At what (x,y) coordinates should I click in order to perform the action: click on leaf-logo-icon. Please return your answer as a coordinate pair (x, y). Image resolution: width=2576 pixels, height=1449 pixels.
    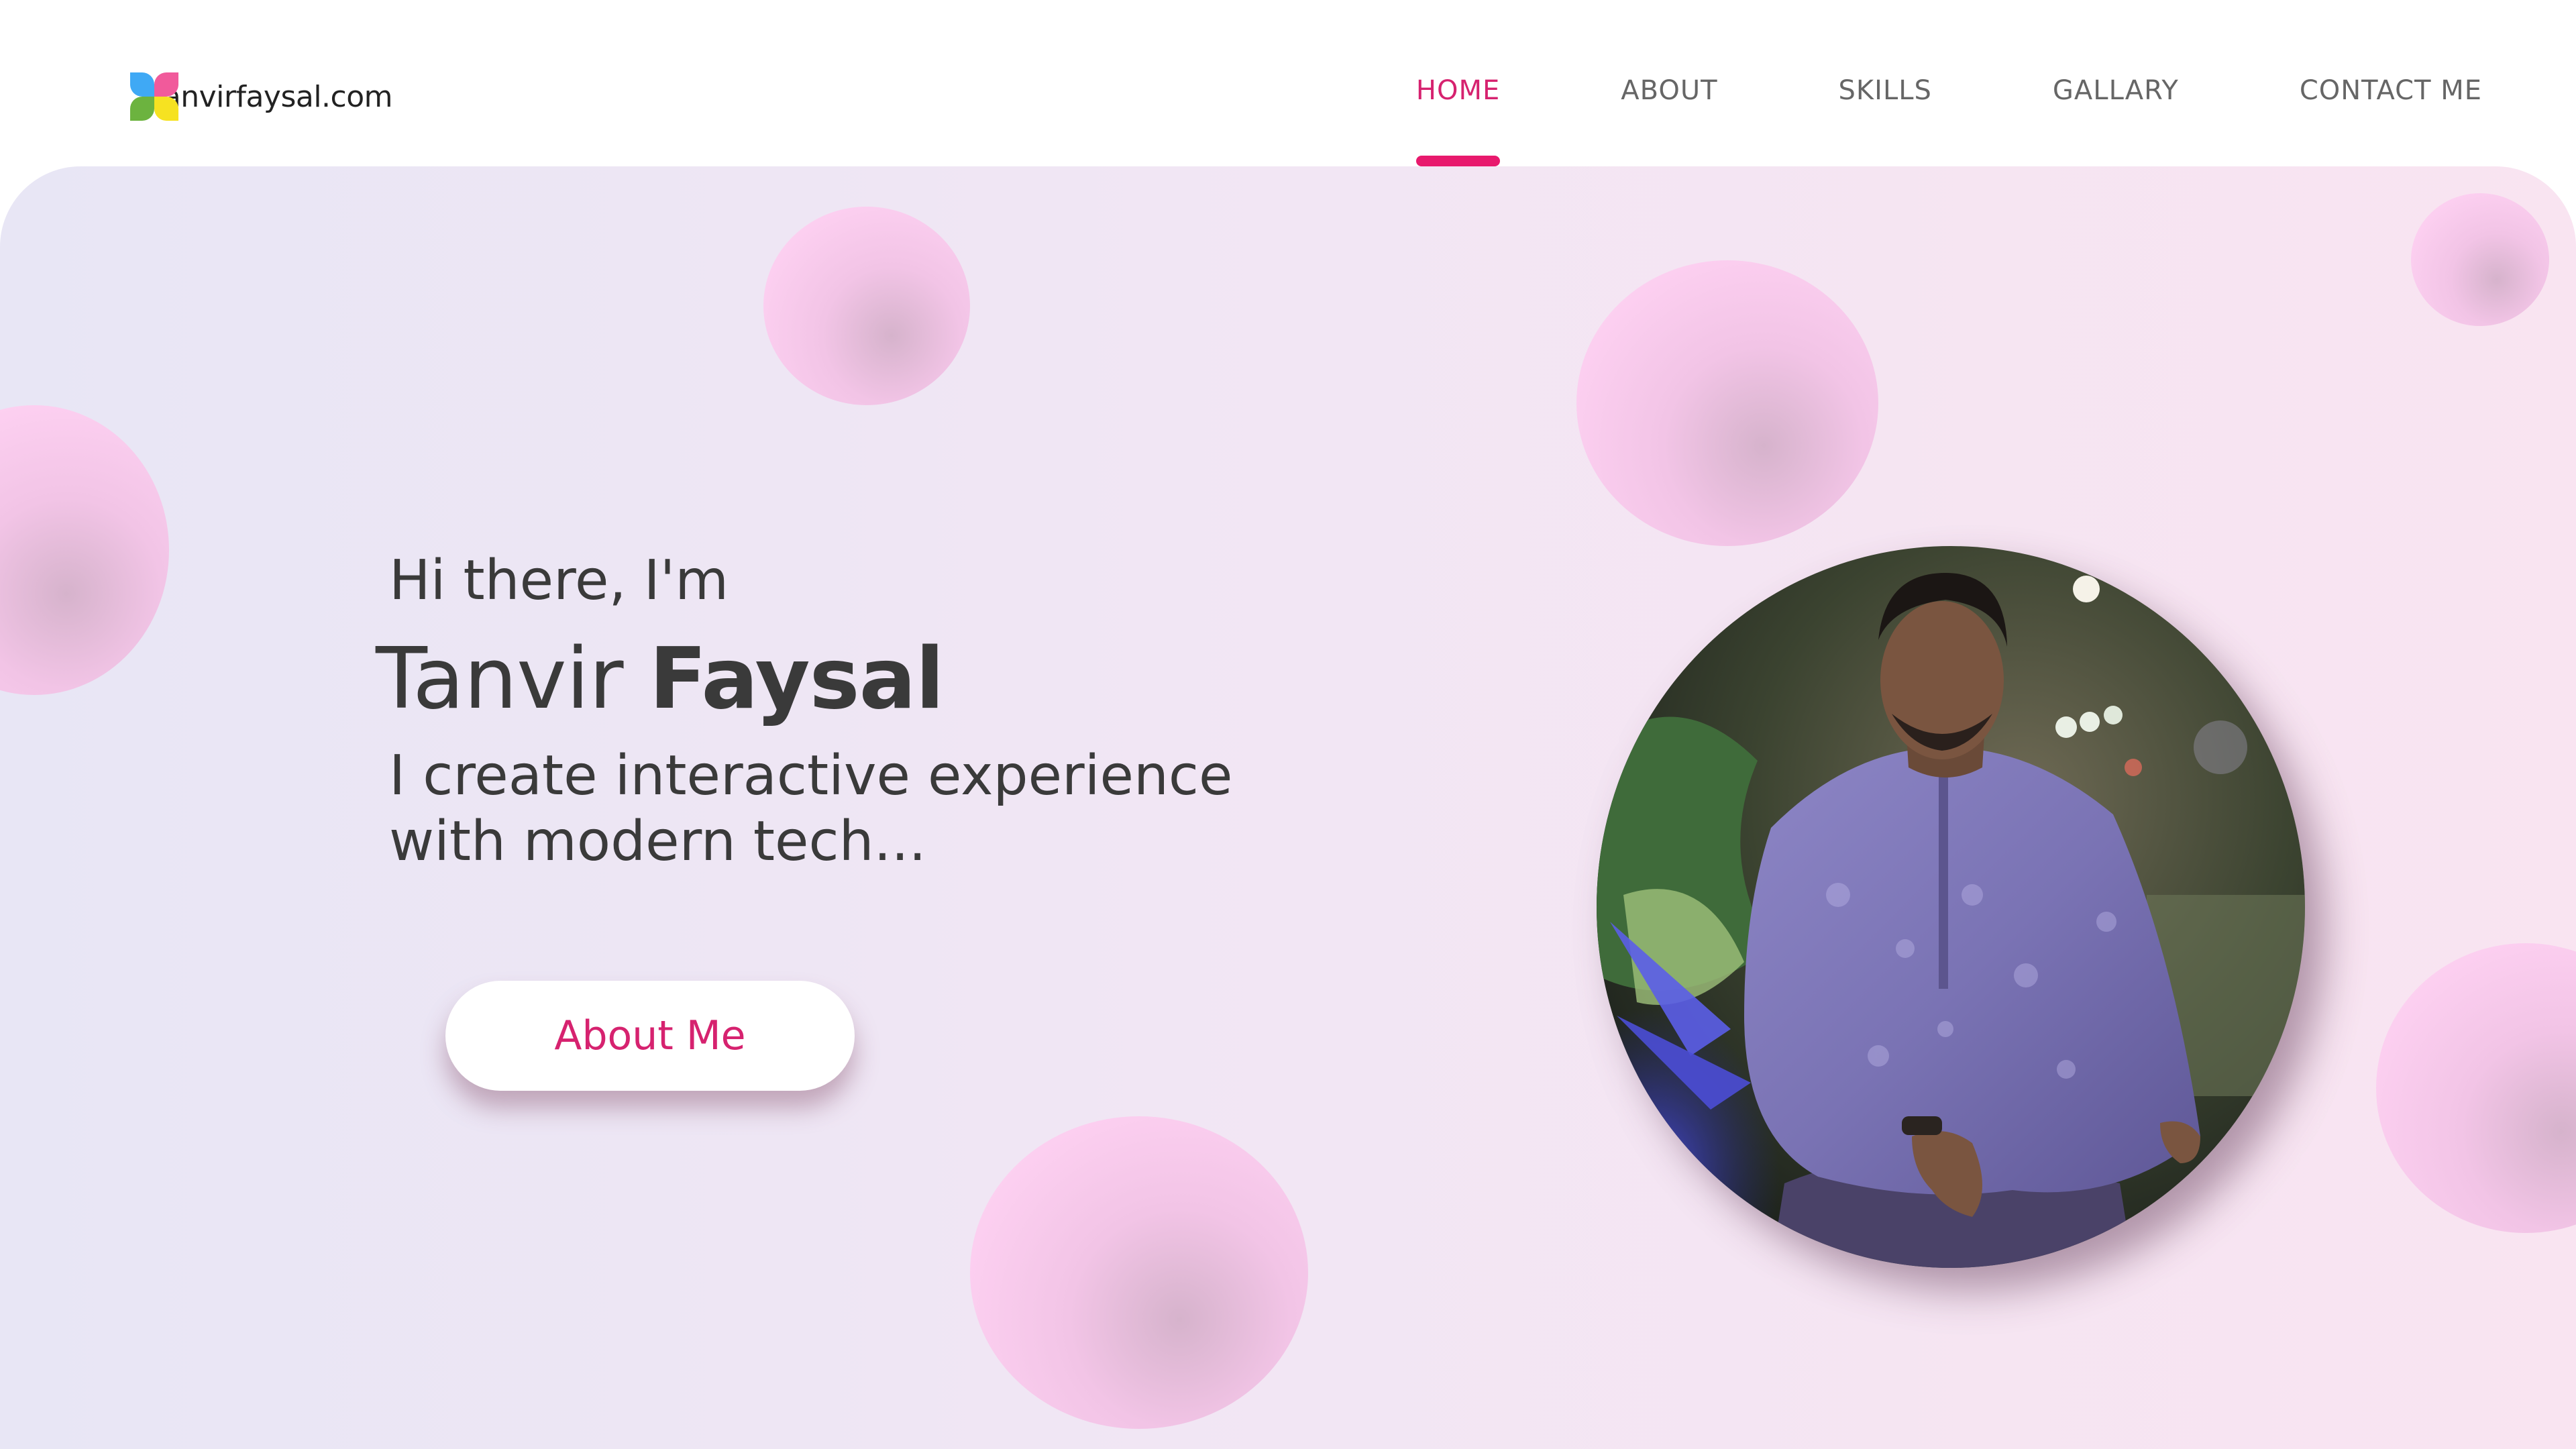
    Looking at the image, I should click on (154, 96).